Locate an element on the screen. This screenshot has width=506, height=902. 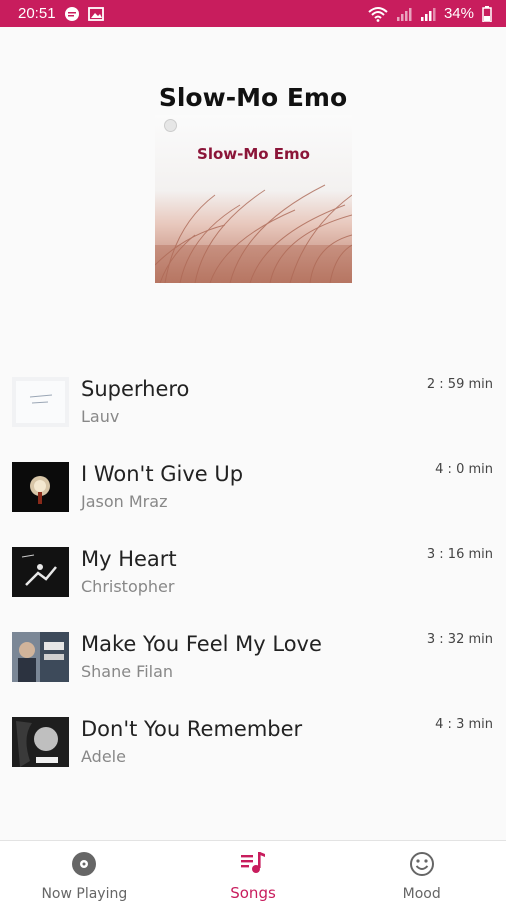
wifi-icon is located at coordinates (378, 14).